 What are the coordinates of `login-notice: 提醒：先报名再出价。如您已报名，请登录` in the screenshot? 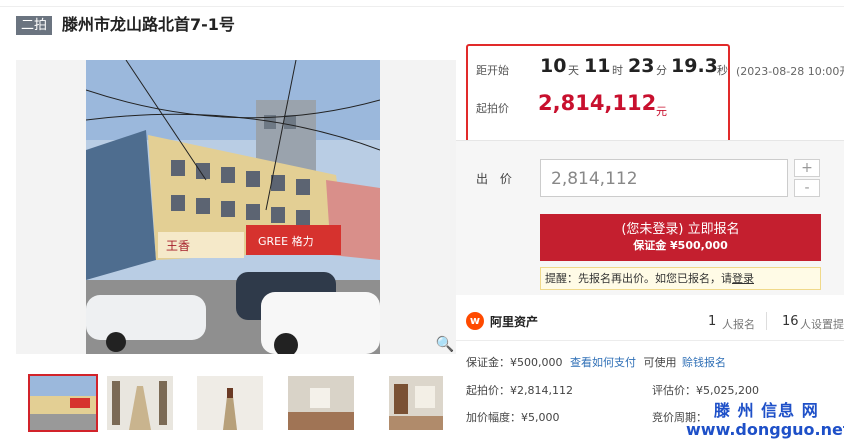 It's located at (680, 278).